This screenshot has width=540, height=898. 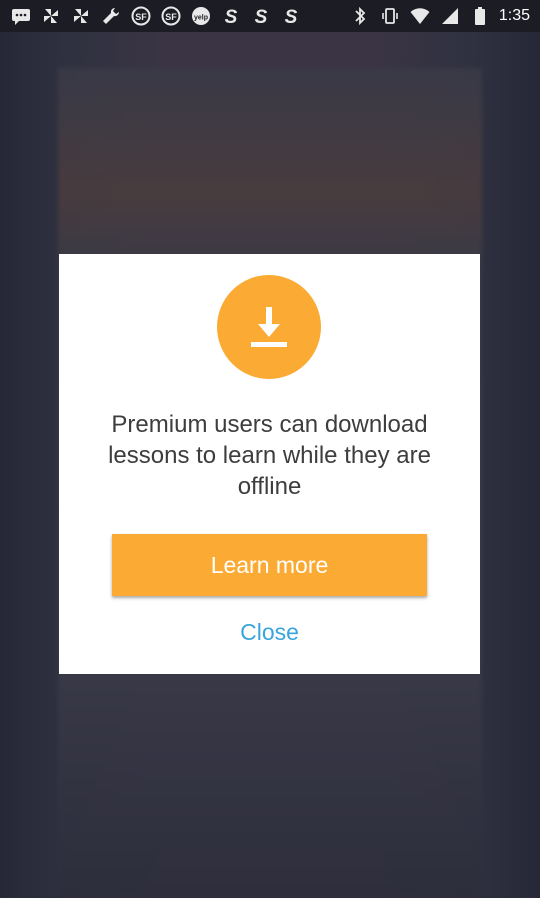 I want to click on wifi-icon, so click(x=420, y=16).